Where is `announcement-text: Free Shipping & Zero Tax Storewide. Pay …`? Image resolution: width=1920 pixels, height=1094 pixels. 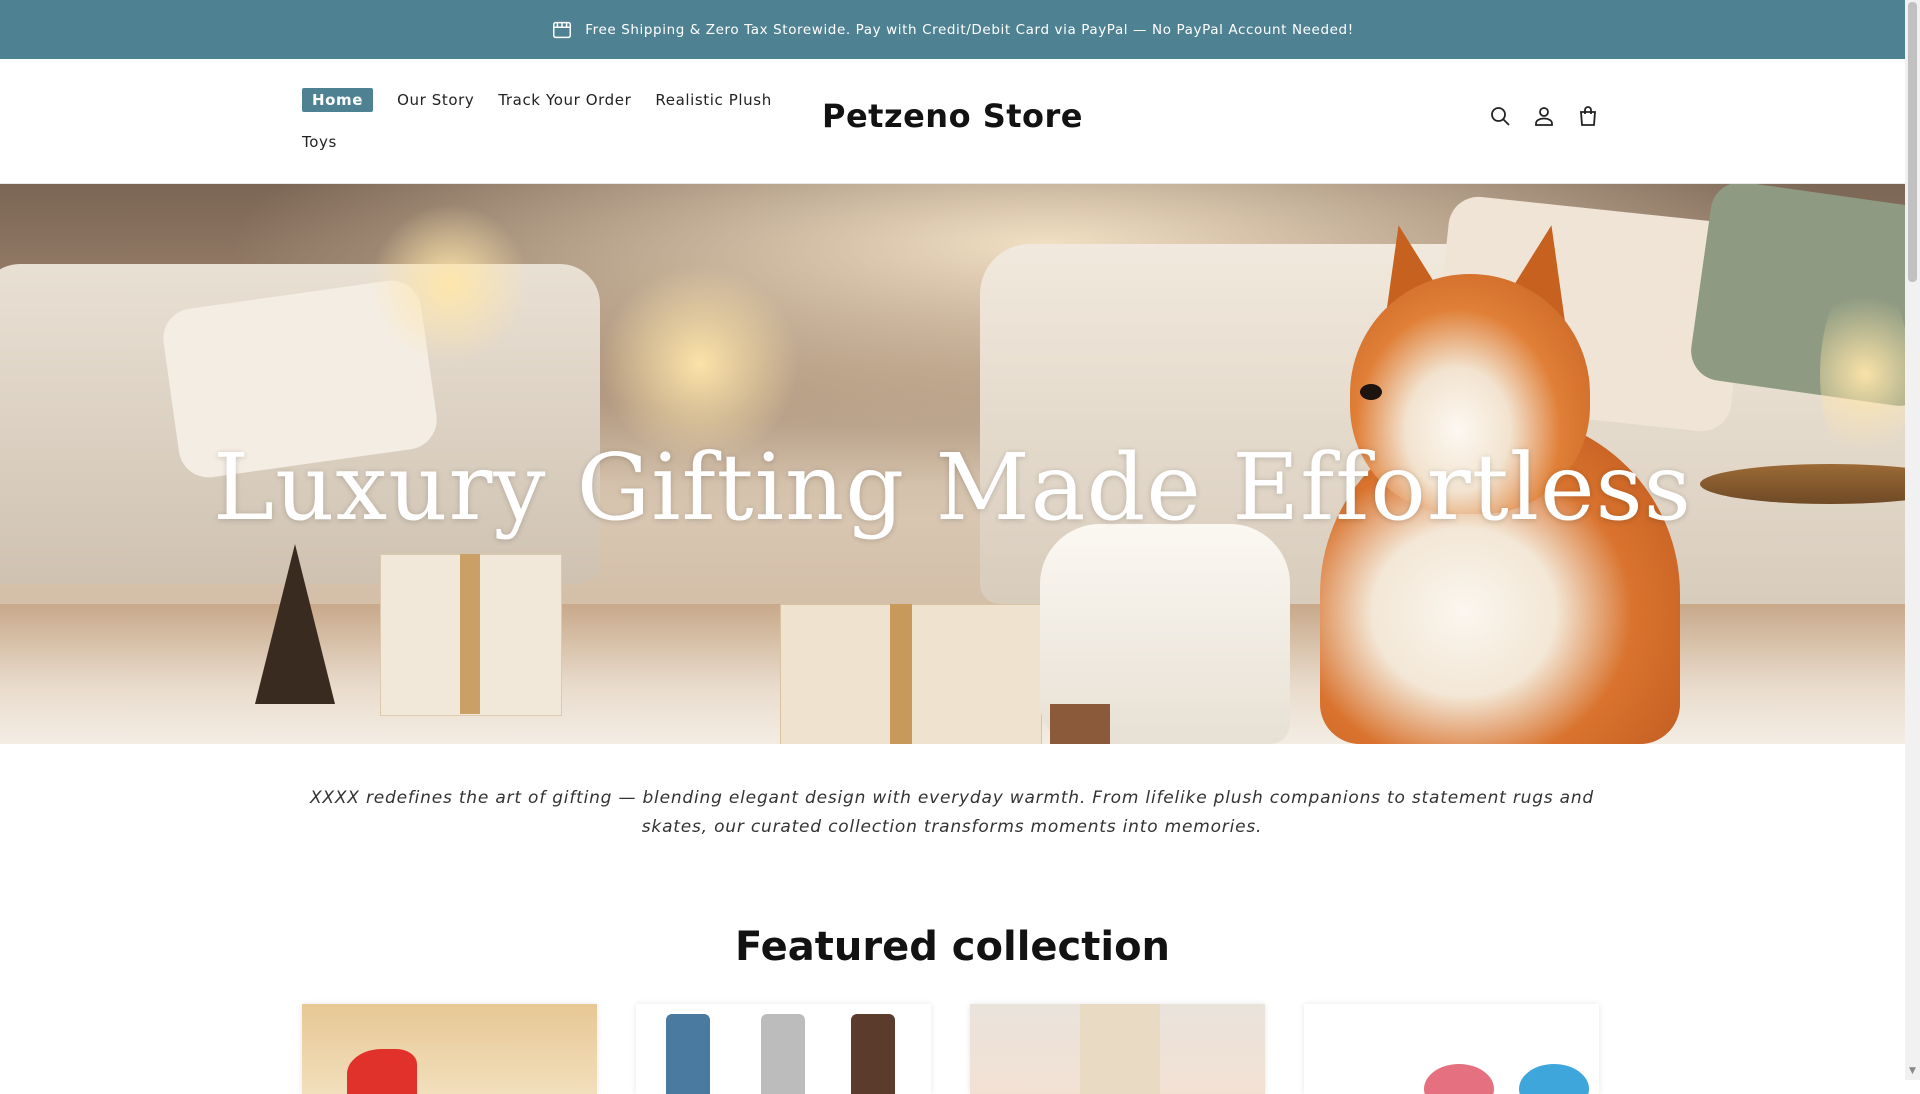
announcement-text: Free Shipping & Zero Tax Storewide. Pay … is located at coordinates (969, 29).